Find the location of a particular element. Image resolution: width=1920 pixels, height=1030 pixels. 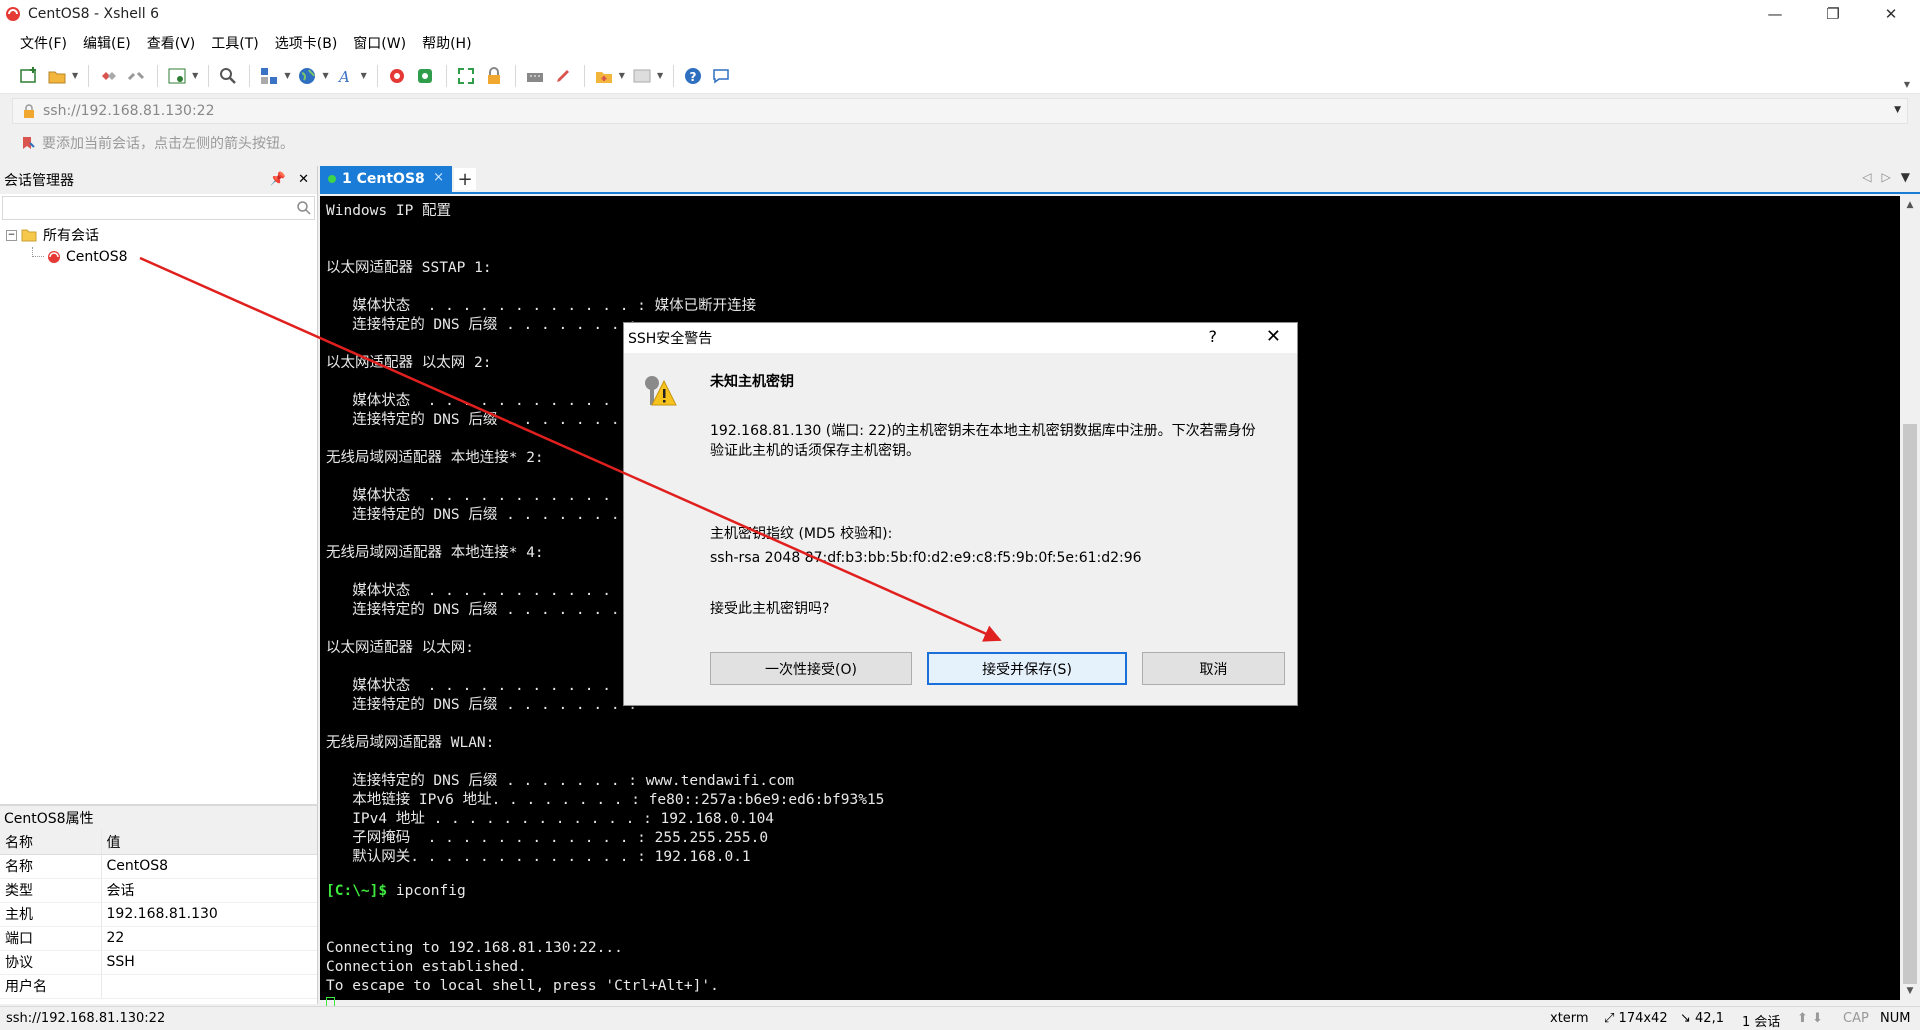

table-row: 类型 会话 is located at coordinates (158, 890).